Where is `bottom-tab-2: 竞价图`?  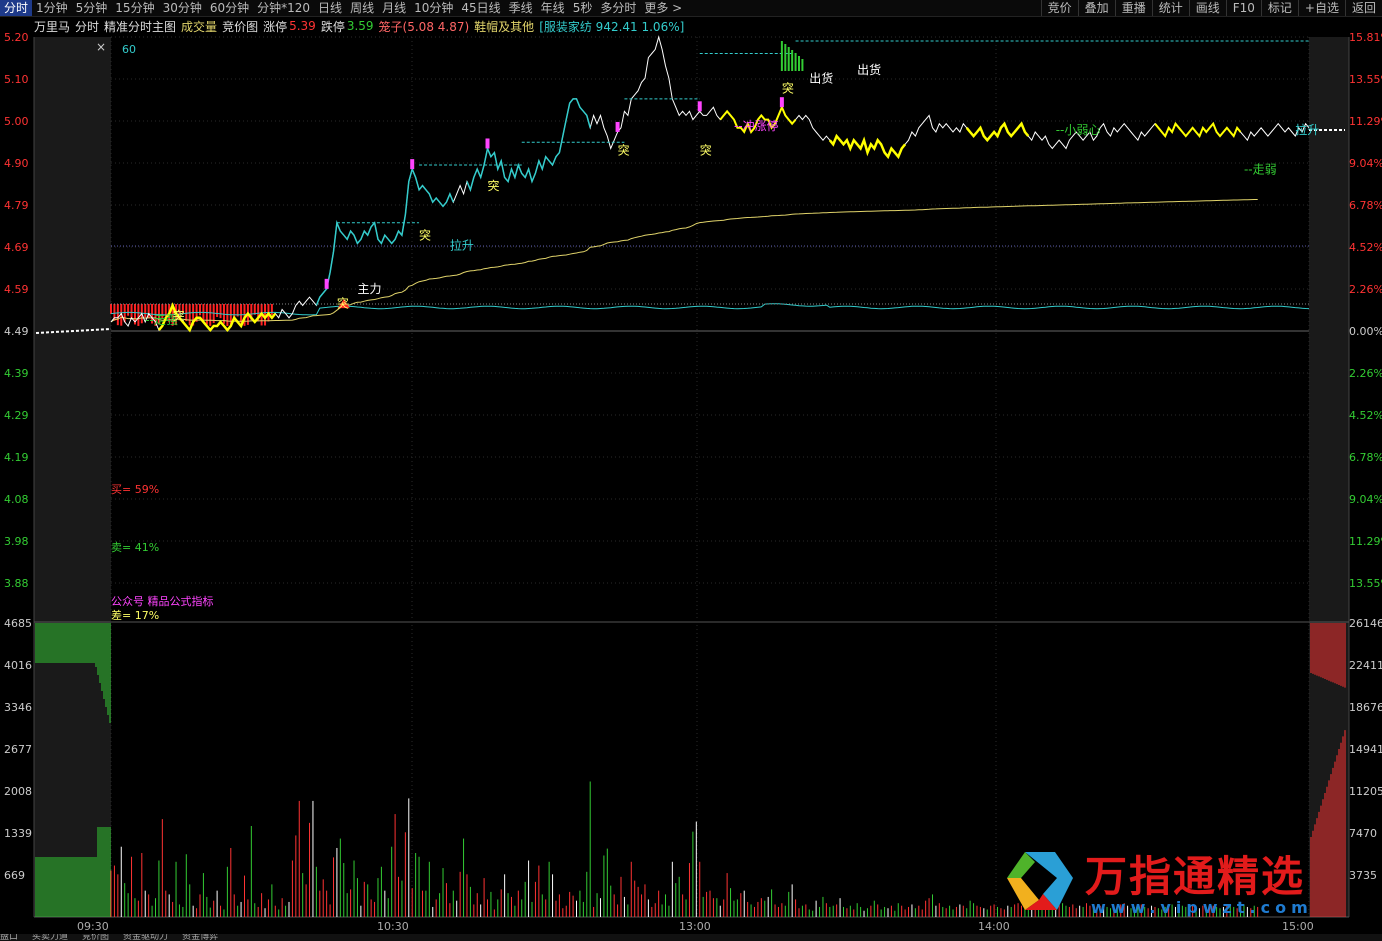 bottom-tab-2: 竞价图 is located at coordinates (95, 937).